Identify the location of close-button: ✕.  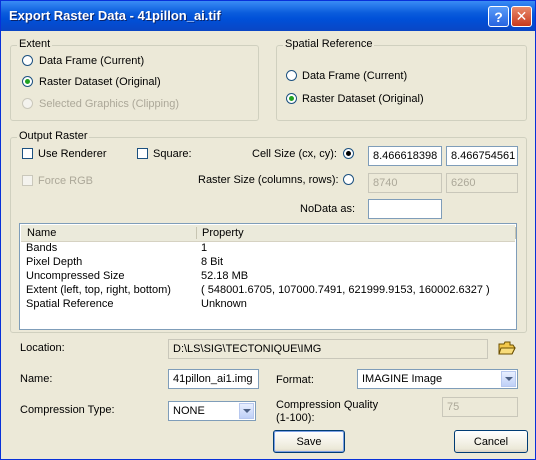
(521, 16).